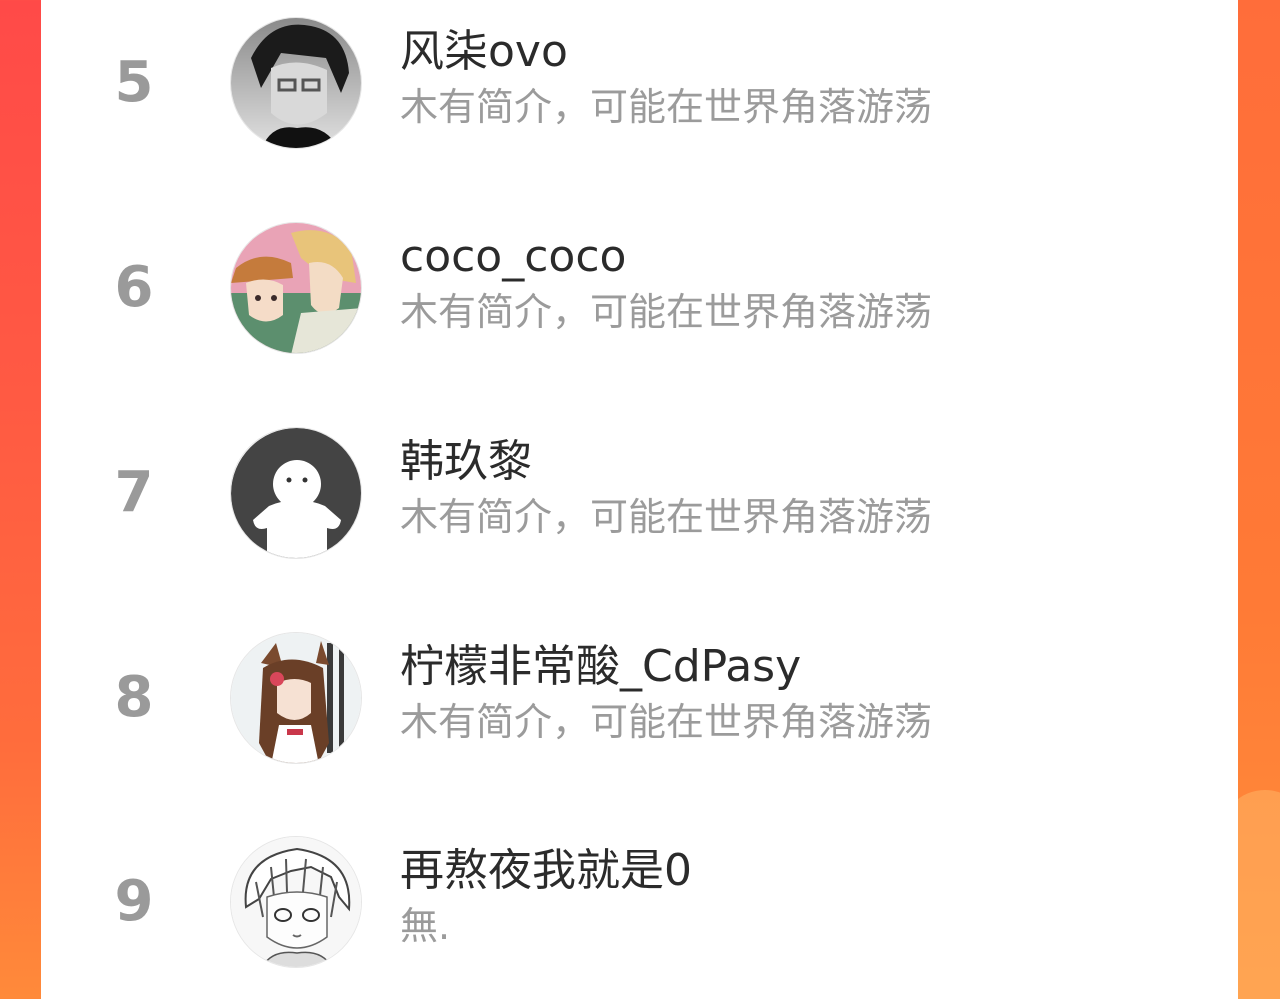 This screenshot has width=1280, height=999. I want to click on leaderboard-row: 5 风柒ovo 木有简介，可能在世界角落游荡, so click(639, 83).